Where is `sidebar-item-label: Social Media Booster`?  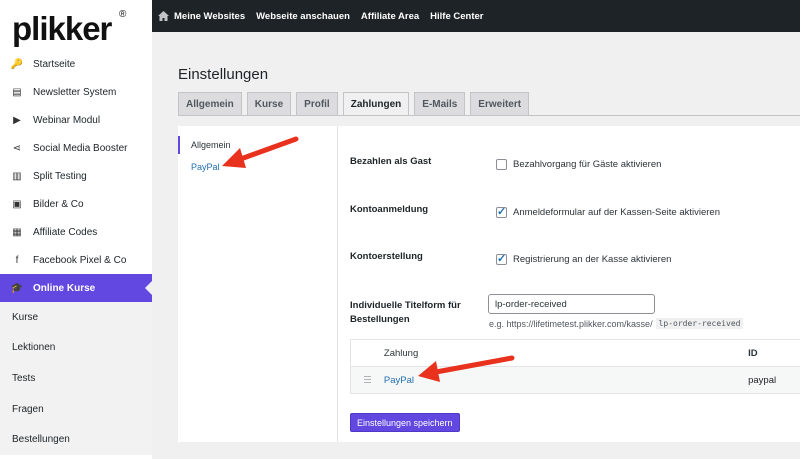
sidebar-item-label: Social Media Booster is located at coordinates (80, 148).